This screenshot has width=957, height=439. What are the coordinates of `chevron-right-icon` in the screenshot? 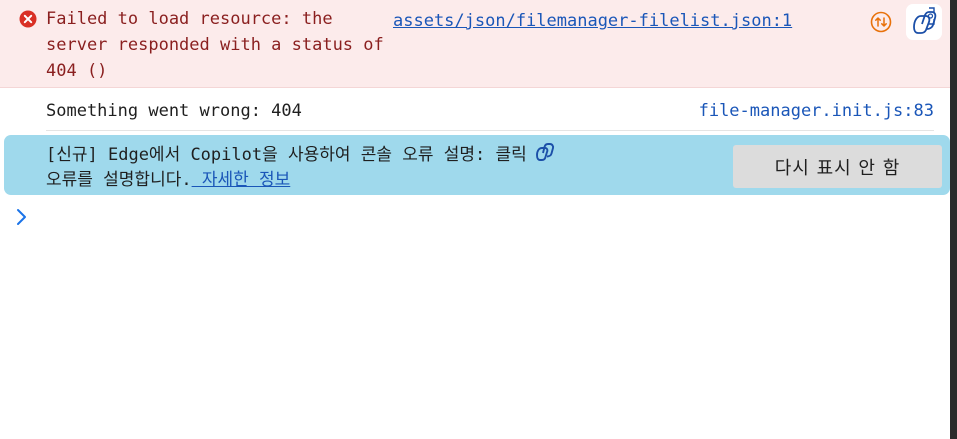 It's located at (21, 217).